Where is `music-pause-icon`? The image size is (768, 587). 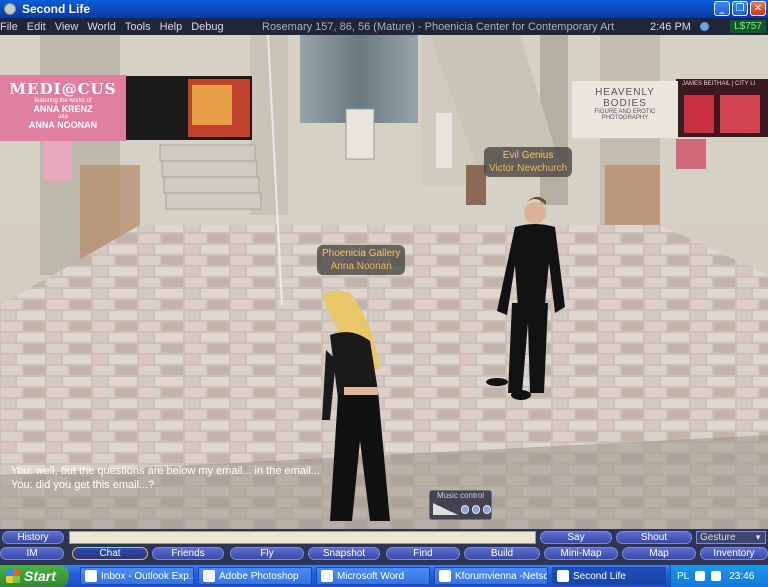
music-pause-icon is located at coordinates (475, 509).